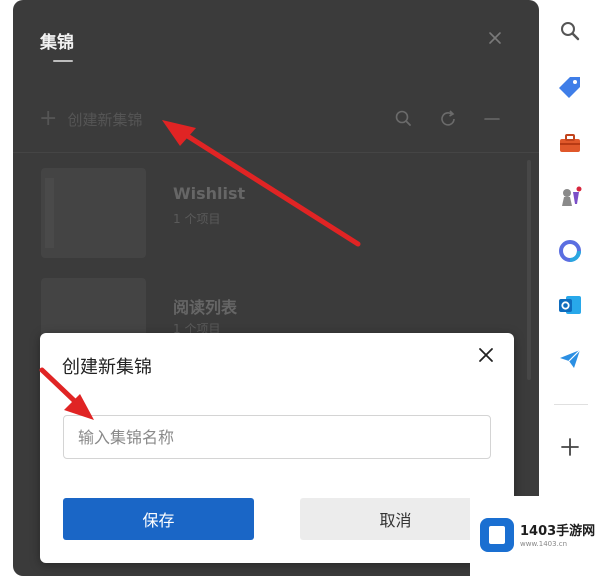 This screenshot has width=596, height=576. I want to click on new-collection-button: + 创建新集锦, so click(90, 119).